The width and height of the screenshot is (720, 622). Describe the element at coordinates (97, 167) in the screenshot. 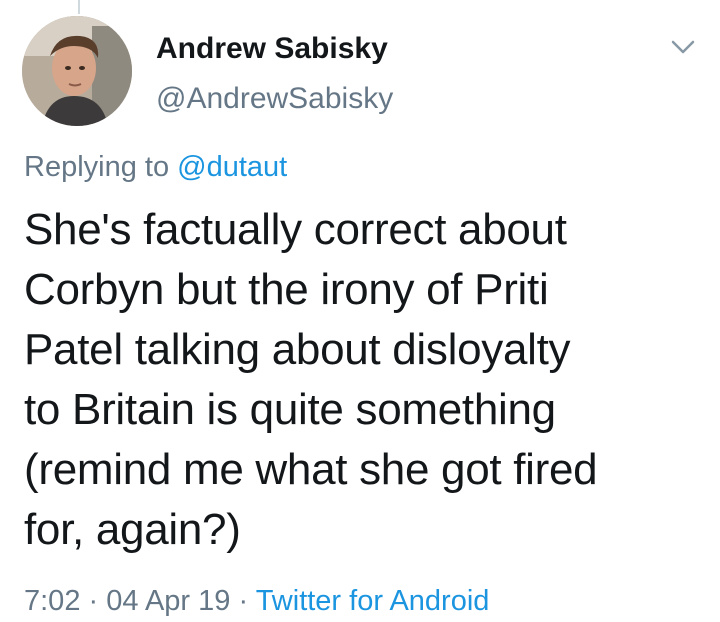

I see `replying-to-label: Replying to` at that location.